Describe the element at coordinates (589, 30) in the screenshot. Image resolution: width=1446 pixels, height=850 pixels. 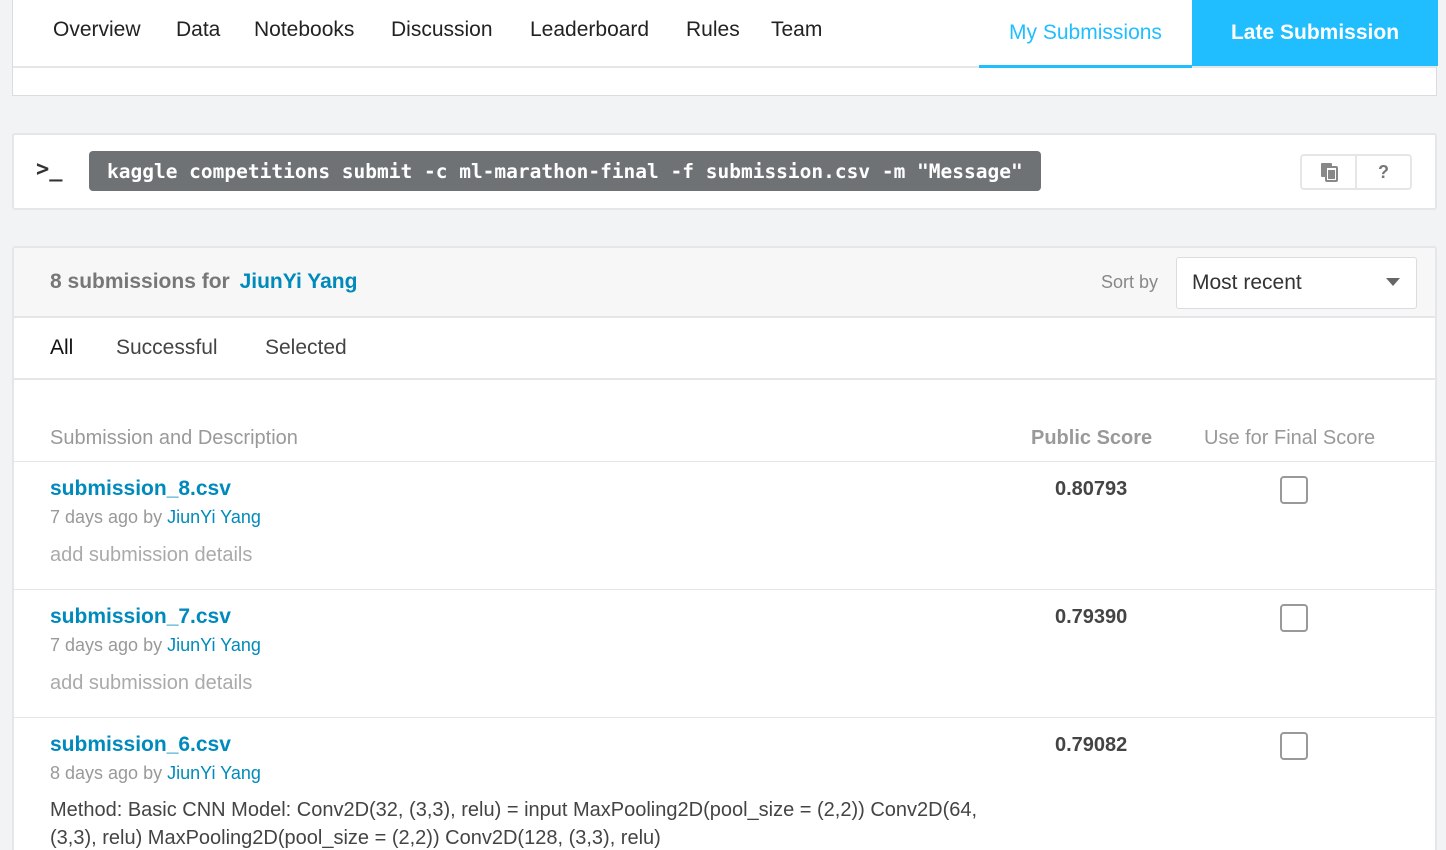
I see `tab-leaderboard: Leaderboard` at that location.